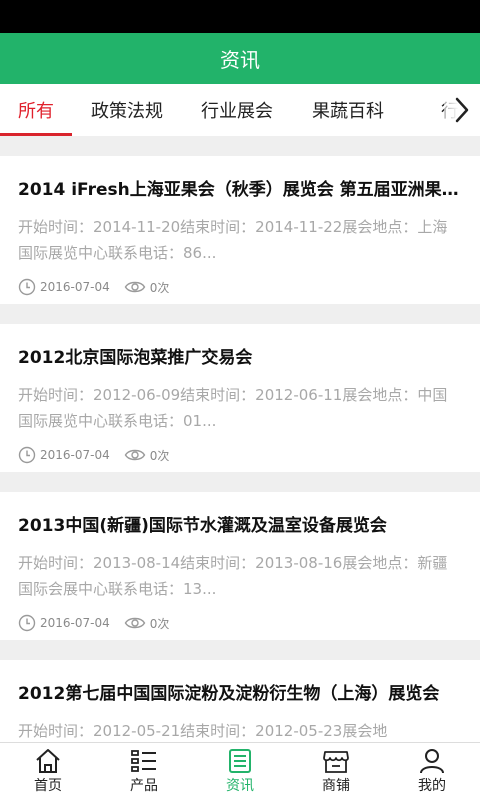  I want to click on tab-industry-exhibitions: 行业展会, so click(237, 110).